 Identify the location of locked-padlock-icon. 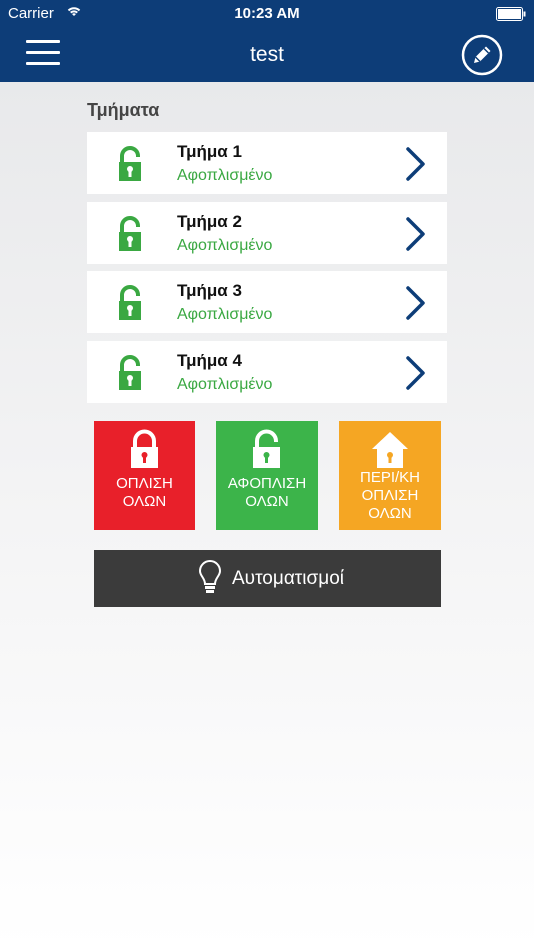
(144, 448).